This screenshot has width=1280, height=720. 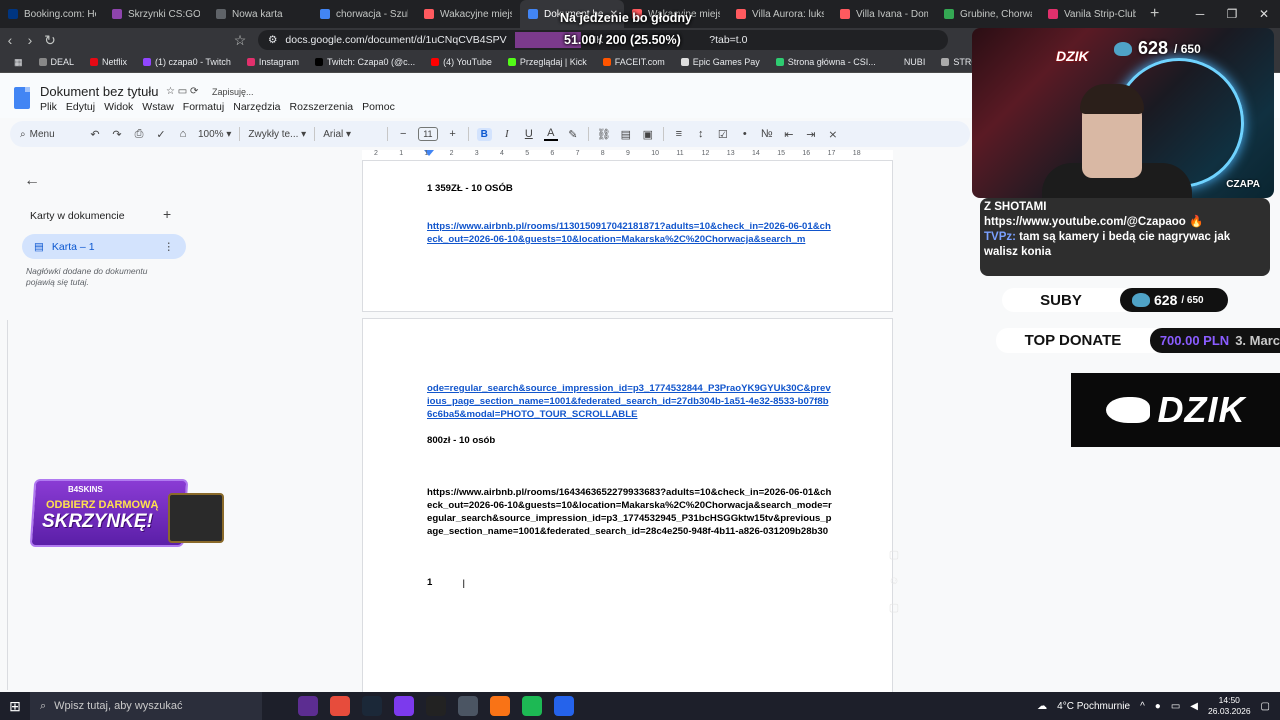 What do you see at coordinates (1232, 14) in the screenshot?
I see `maximize-icon: ❐` at bounding box center [1232, 14].